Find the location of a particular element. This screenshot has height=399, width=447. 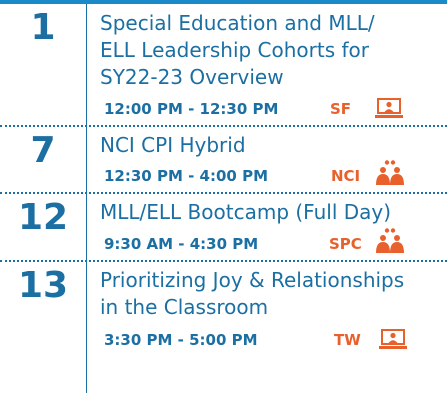

event-code: SF is located at coordinates (341, 109).